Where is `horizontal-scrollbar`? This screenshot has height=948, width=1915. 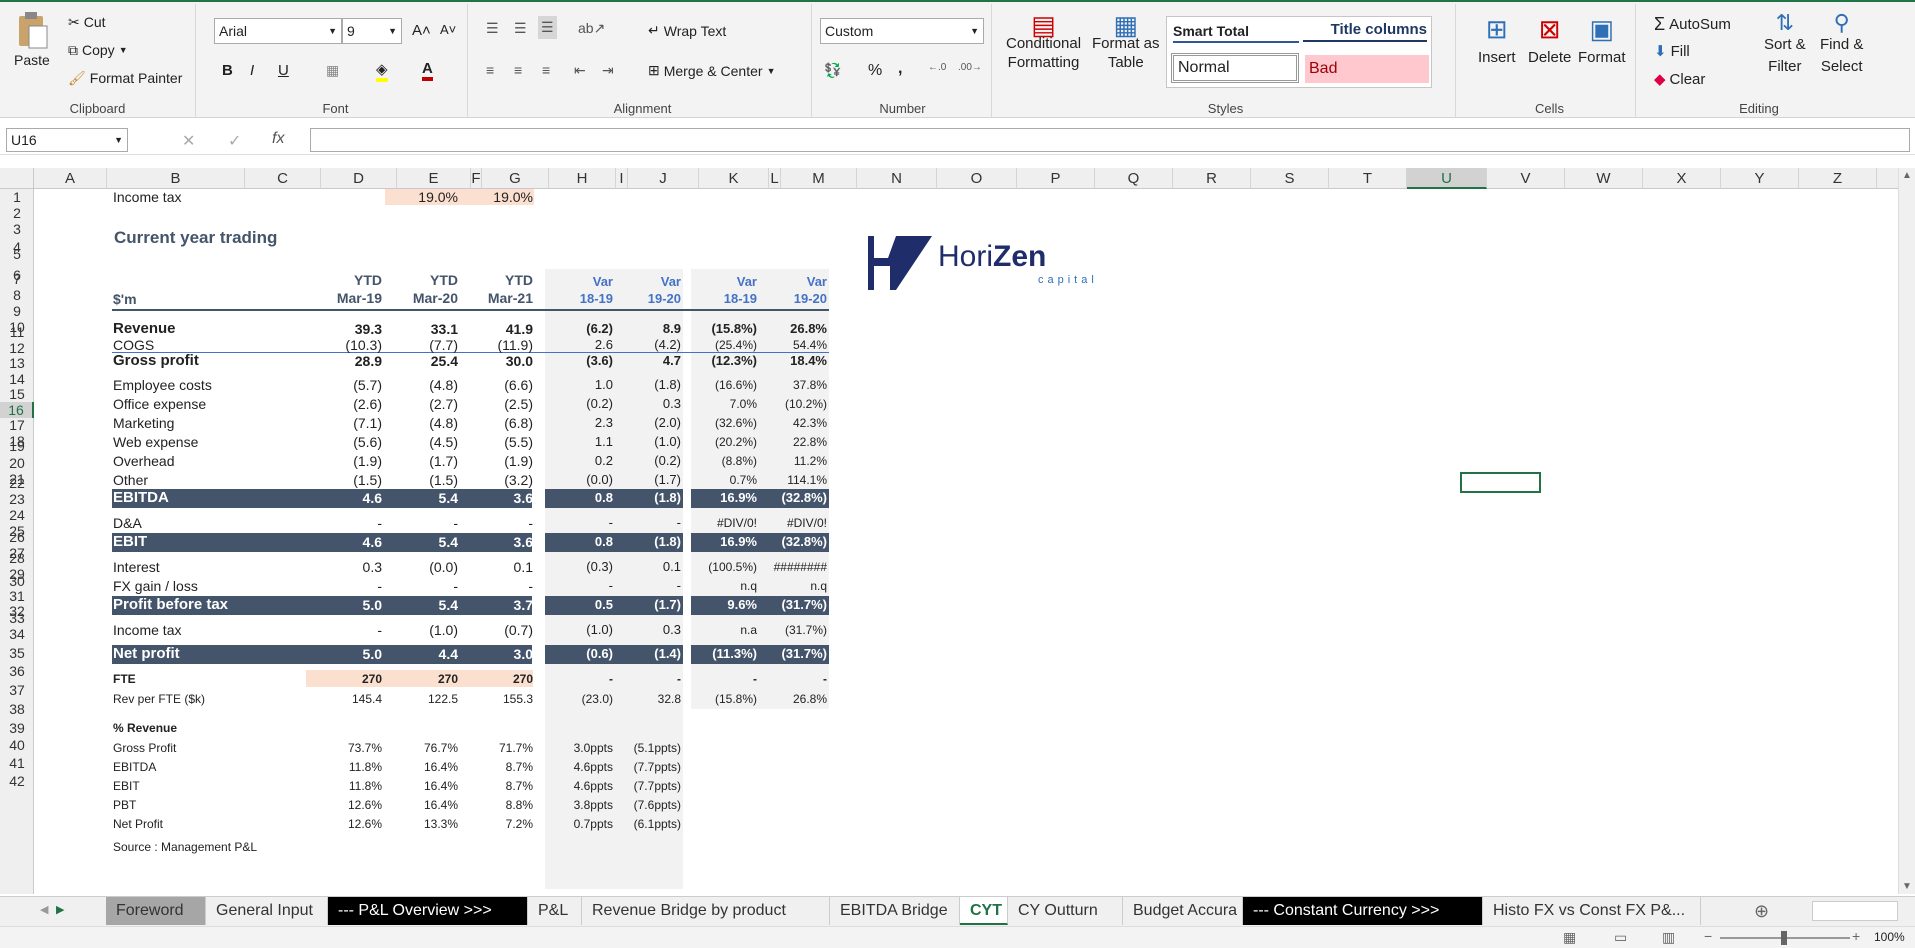 horizontal-scrollbar is located at coordinates (1855, 911).